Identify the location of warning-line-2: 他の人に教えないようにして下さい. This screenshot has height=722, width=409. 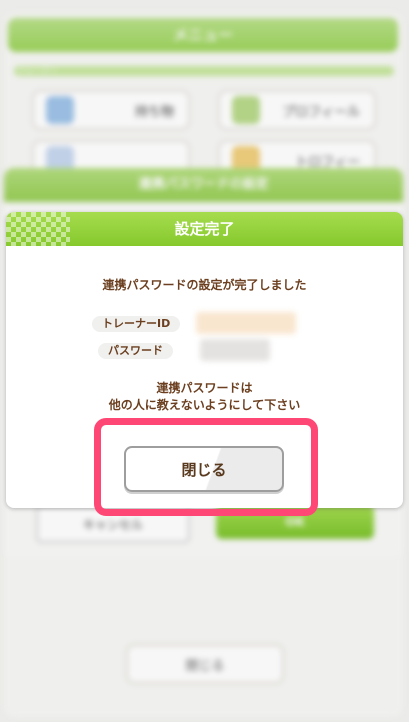
(204, 405).